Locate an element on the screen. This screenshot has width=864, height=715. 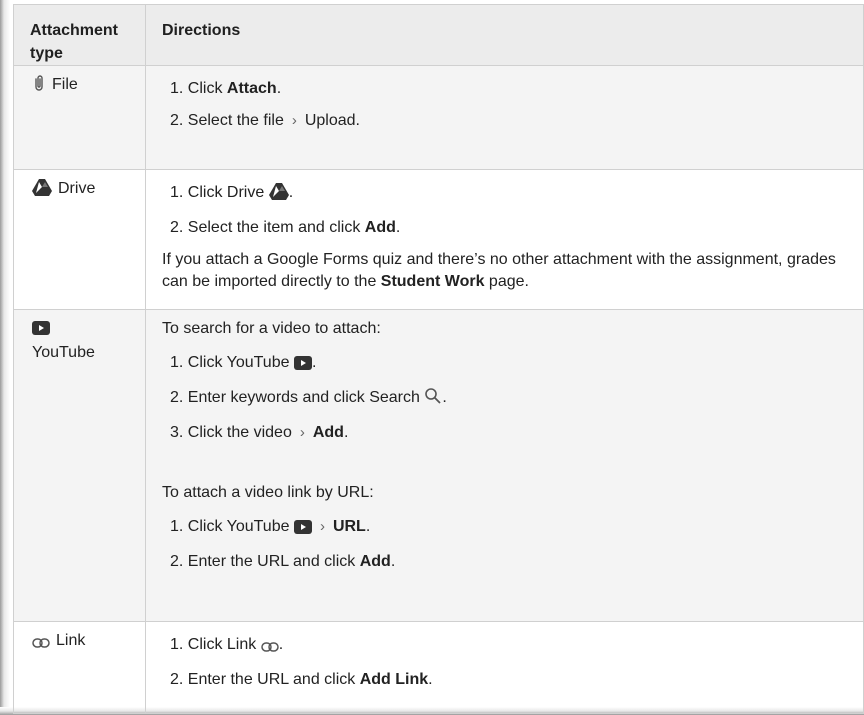
list-item: 2. Select the file › Upload. is located at coordinates (508, 121).